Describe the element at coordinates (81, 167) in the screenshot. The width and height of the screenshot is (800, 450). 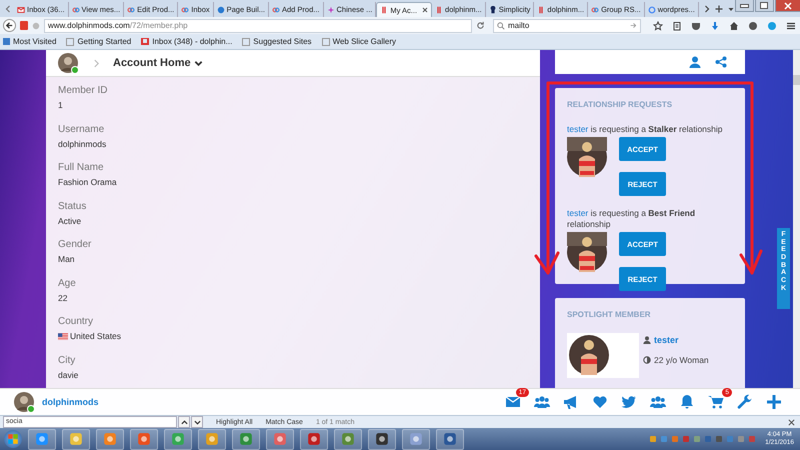
I see `field-label: Full Name` at that location.